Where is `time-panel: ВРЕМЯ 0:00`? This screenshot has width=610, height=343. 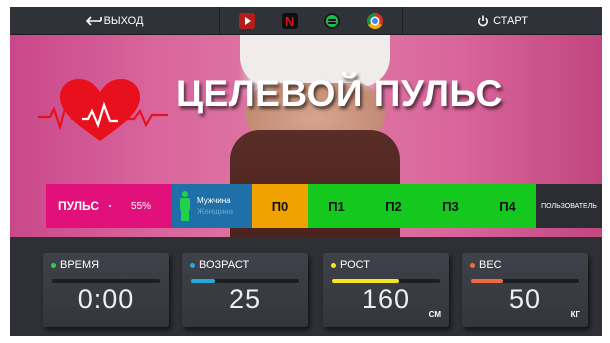
time-panel: ВРЕМЯ 0:00 is located at coordinates (106, 290).